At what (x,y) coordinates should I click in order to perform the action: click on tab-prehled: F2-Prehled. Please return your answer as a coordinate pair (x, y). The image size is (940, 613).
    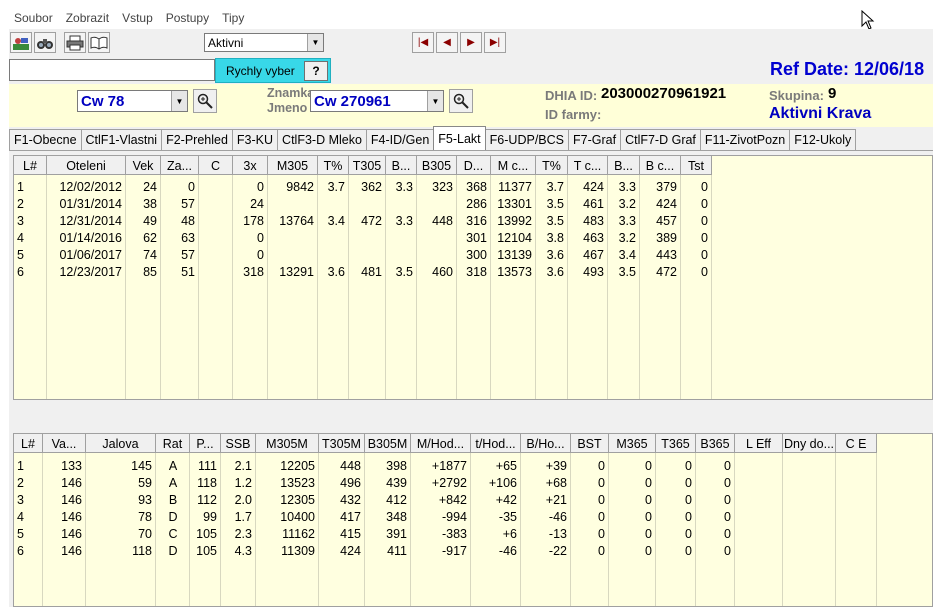
    Looking at the image, I should click on (197, 139).